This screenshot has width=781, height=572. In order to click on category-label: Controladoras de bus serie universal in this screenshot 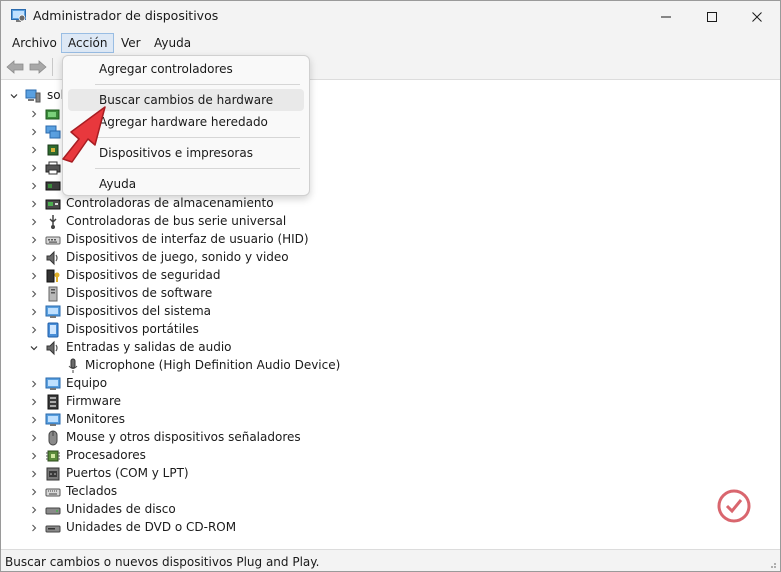, I will do `click(176, 221)`.